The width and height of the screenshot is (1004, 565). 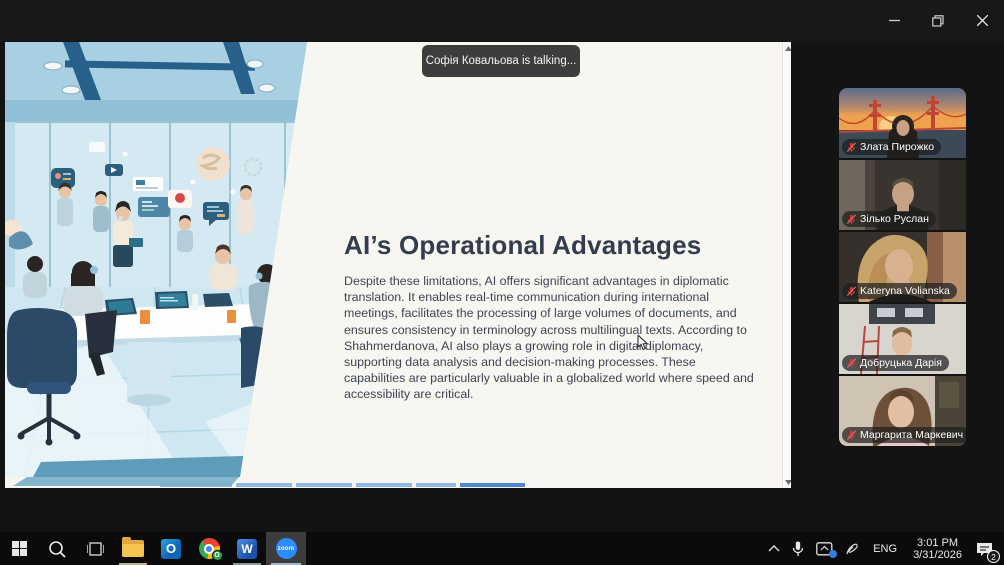 I want to click on notification-center-button: 2, so click(x=987, y=548).